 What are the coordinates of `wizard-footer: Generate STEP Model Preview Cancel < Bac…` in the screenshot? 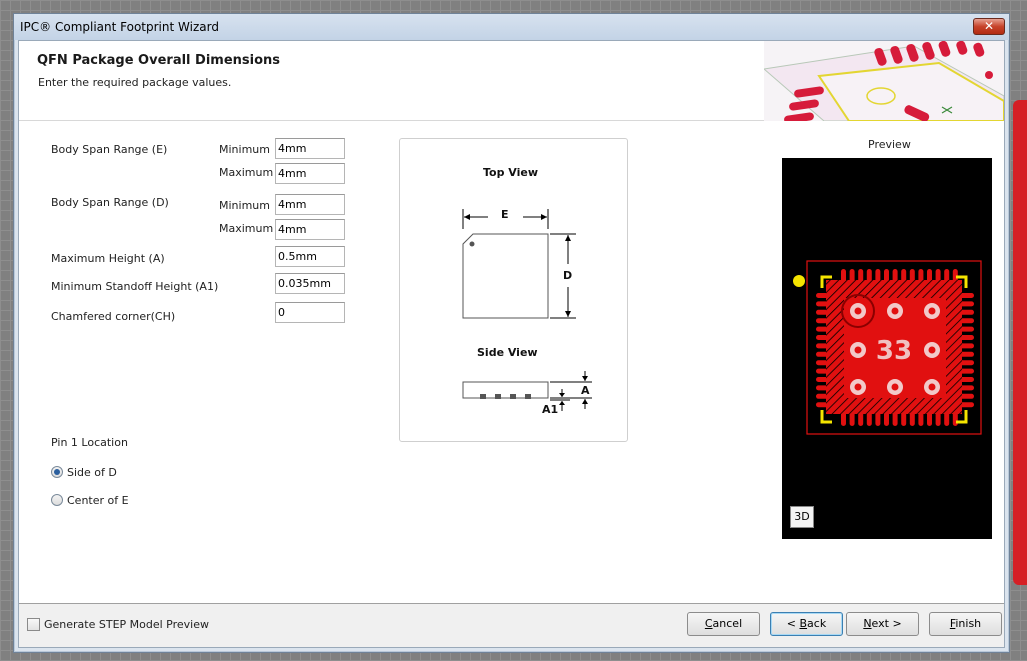 It's located at (511, 625).